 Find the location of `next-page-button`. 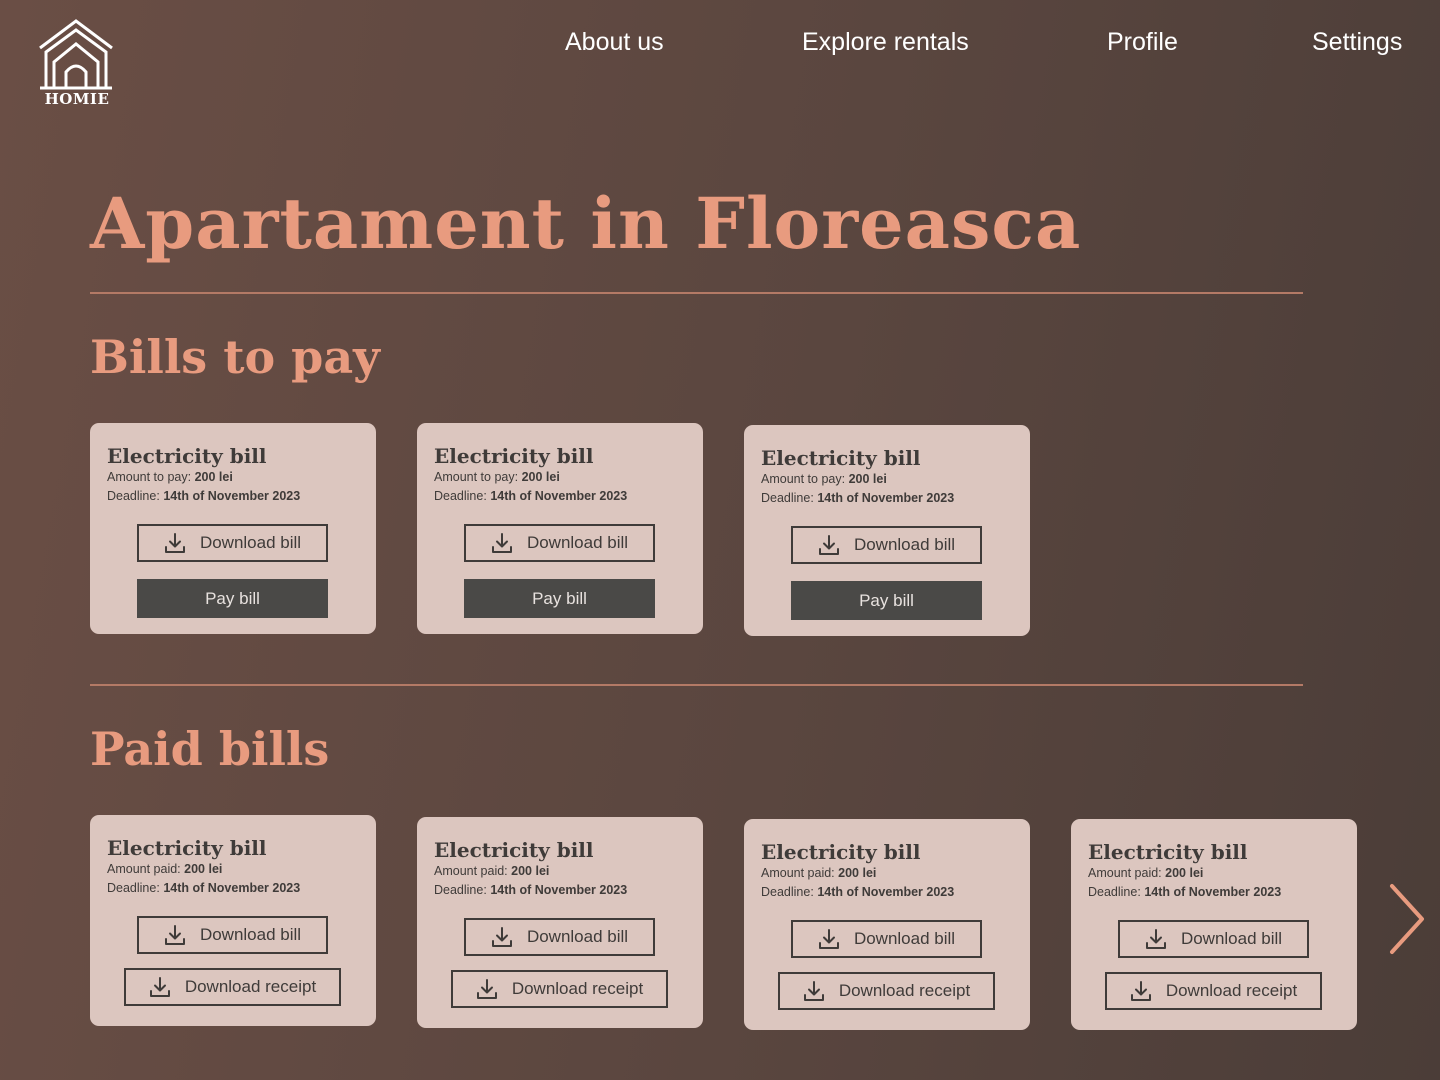

next-page-button is located at coordinates (1407, 919).